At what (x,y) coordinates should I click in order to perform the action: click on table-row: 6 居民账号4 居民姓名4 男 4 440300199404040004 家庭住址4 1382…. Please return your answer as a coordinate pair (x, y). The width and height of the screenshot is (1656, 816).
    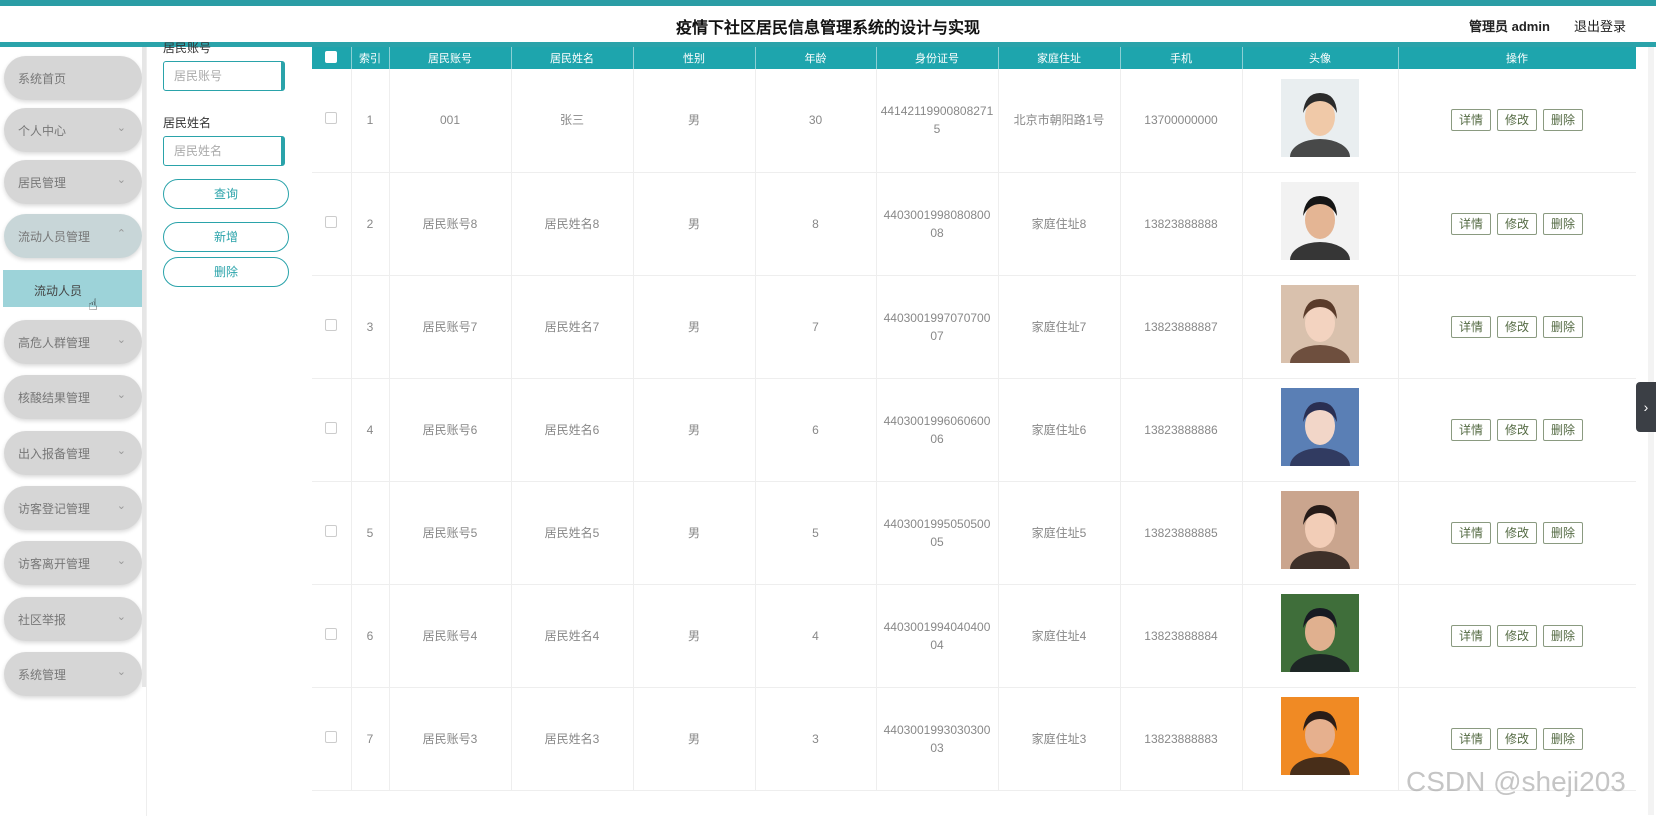
    Looking at the image, I should click on (974, 637).